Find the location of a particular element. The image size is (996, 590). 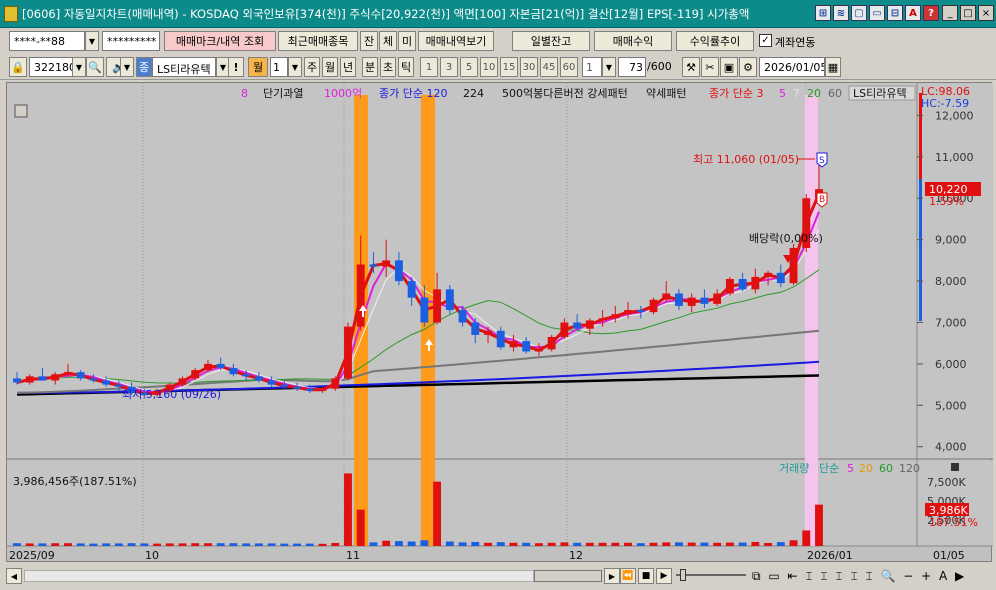

scissors-icon: ✂ is located at coordinates (710, 67).